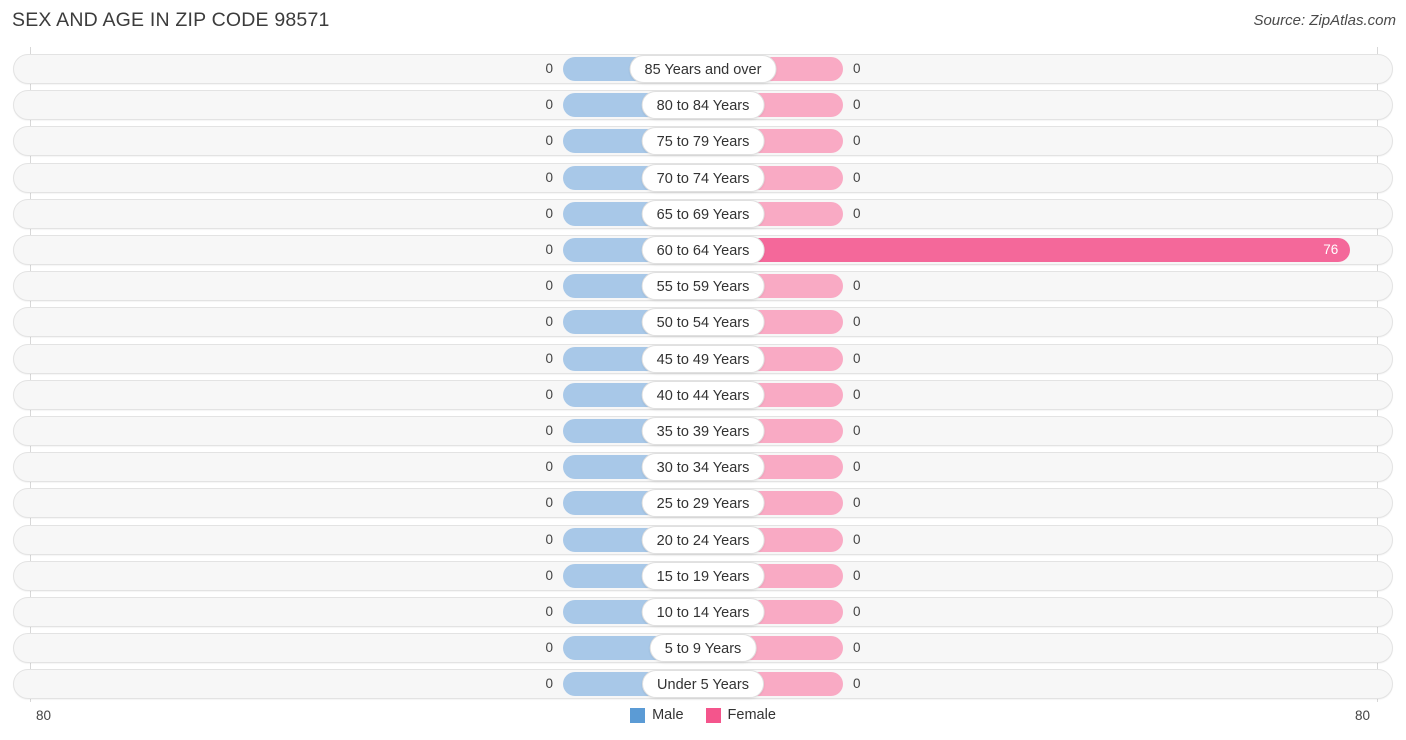  What do you see at coordinates (668, 715) in the screenshot?
I see `legend-label-male: Male` at bounding box center [668, 715].